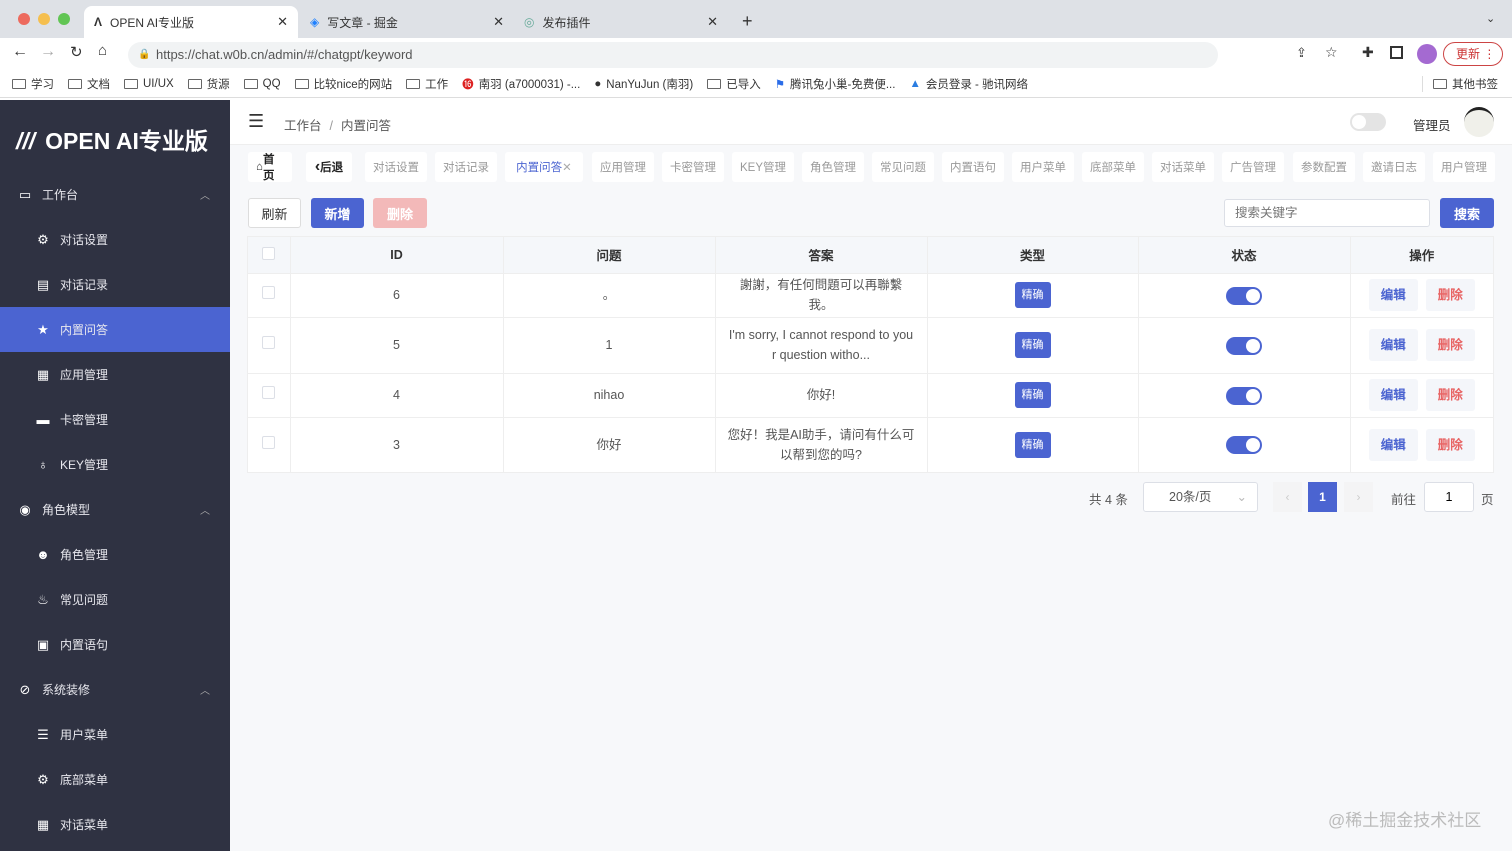 The image size is (1512, 851). I want to click on goto-page-input, so click(1449, 497).